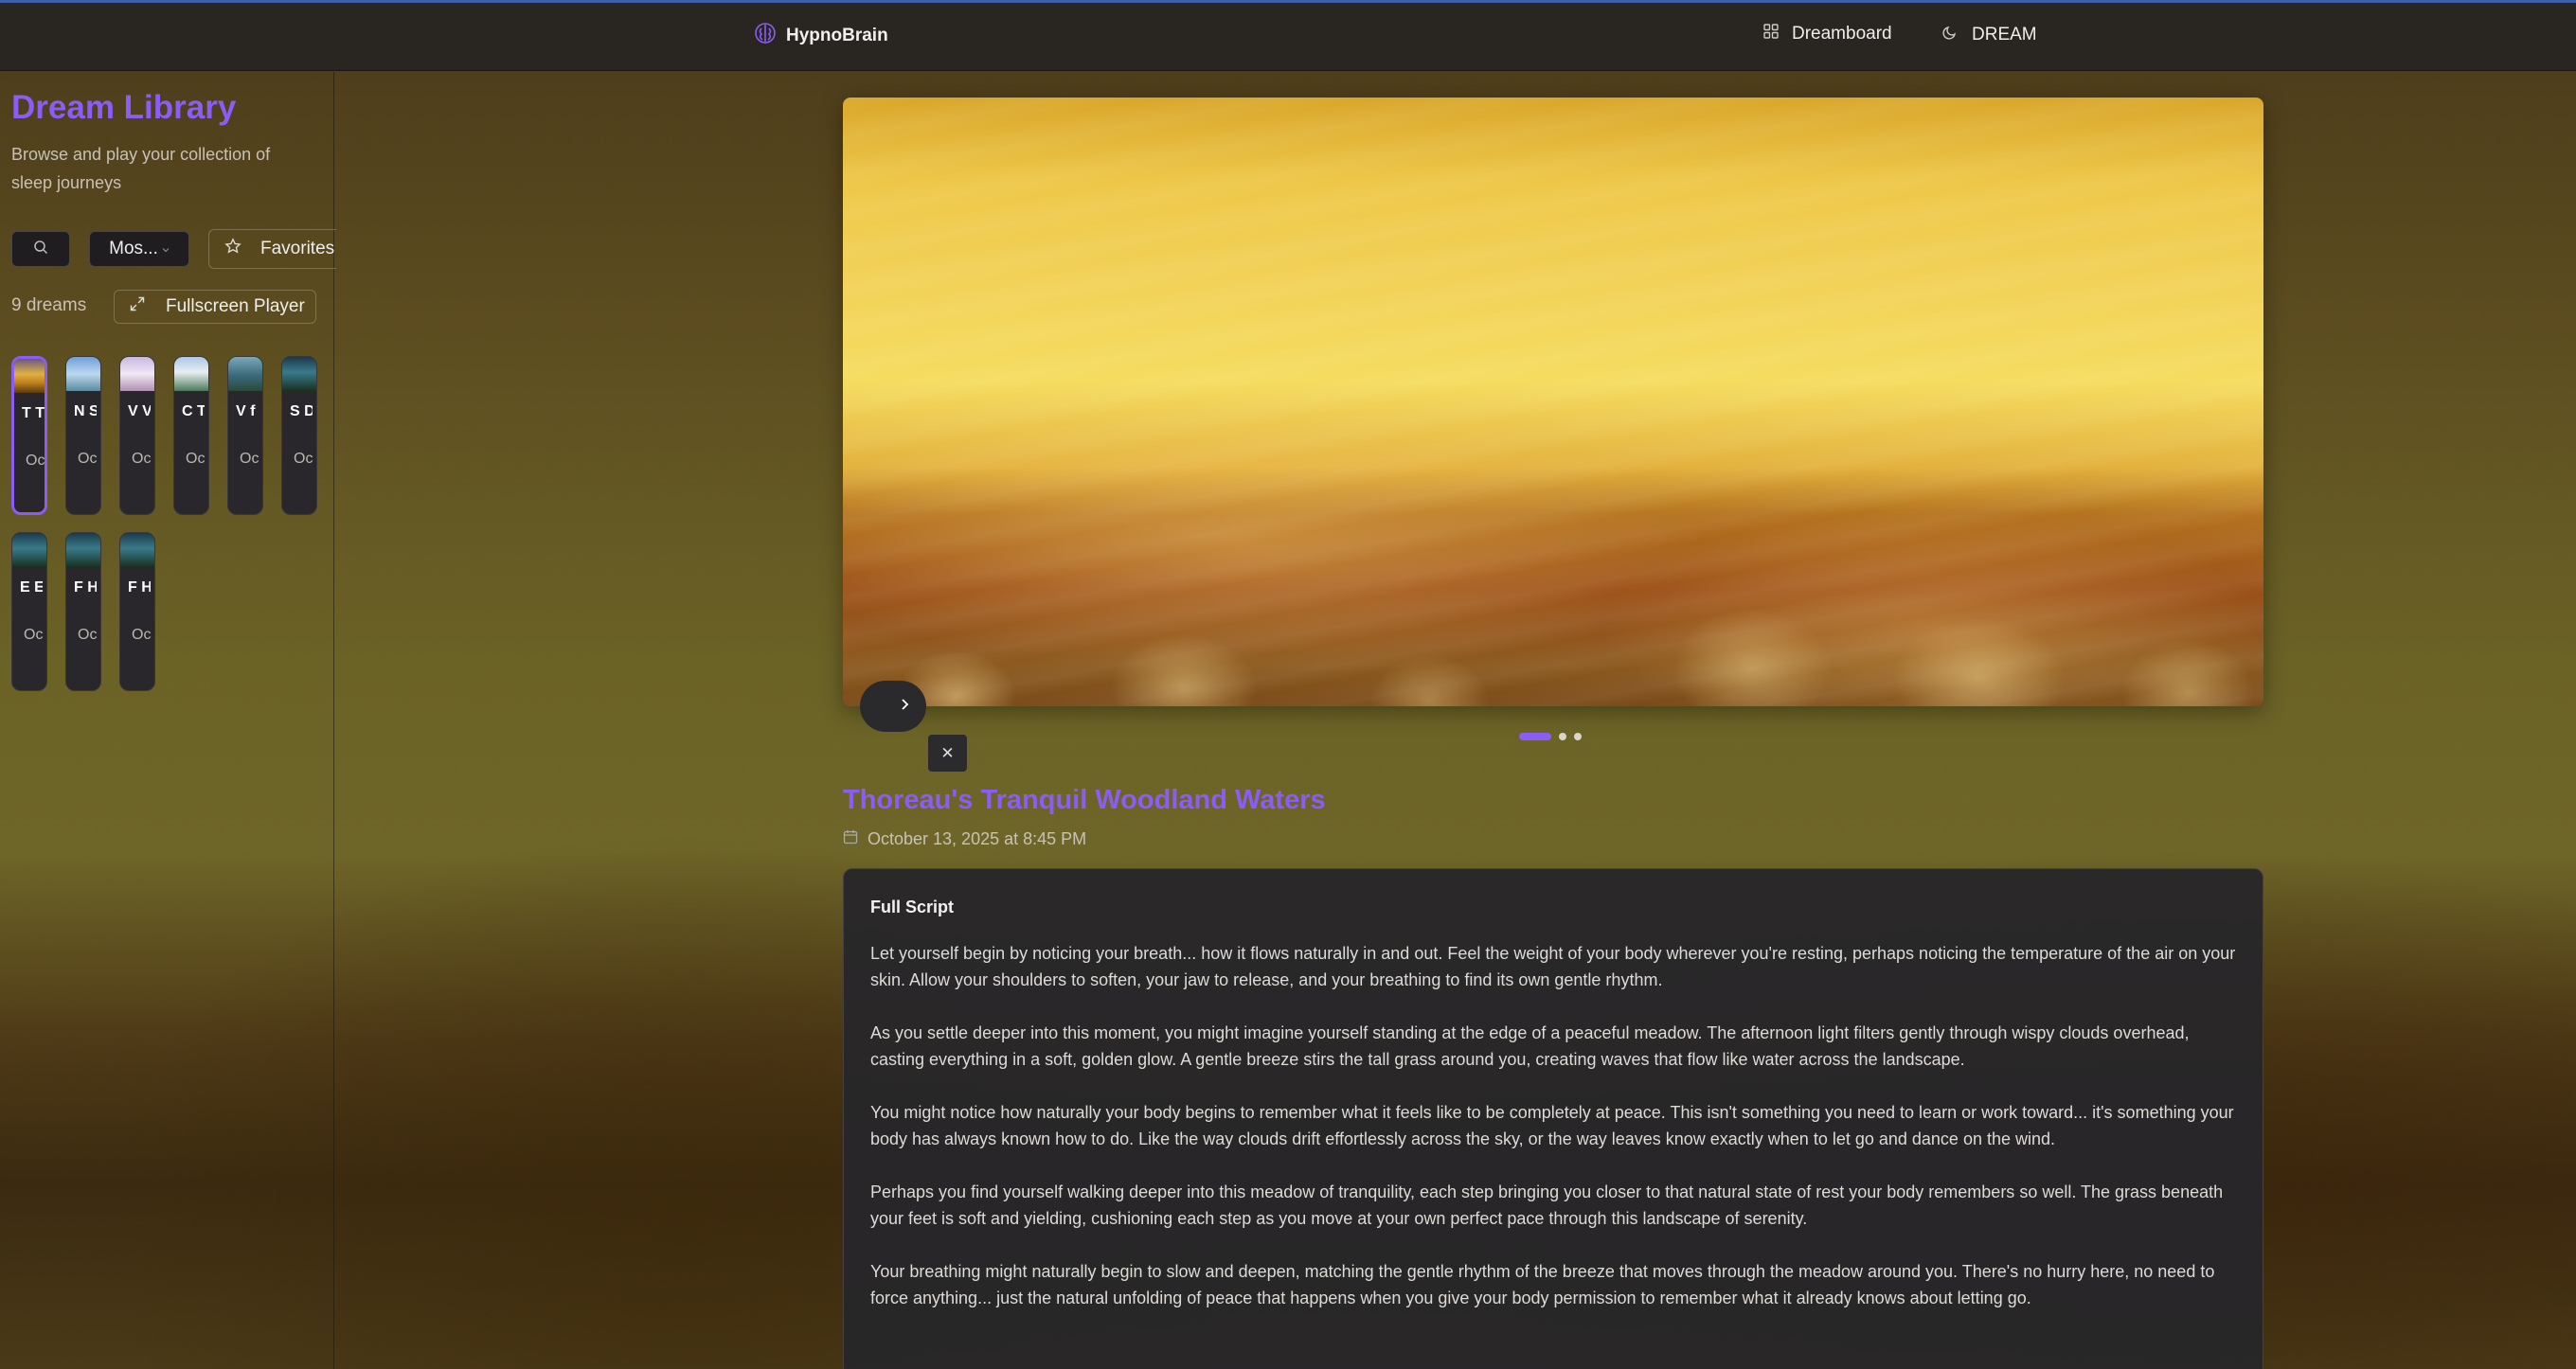 Image resolution: width=2576 pixels, height=1369 pixels. Describe the element at coordinates (166, 249) in the screenshot. I see `chevron-down-icon` at that location.